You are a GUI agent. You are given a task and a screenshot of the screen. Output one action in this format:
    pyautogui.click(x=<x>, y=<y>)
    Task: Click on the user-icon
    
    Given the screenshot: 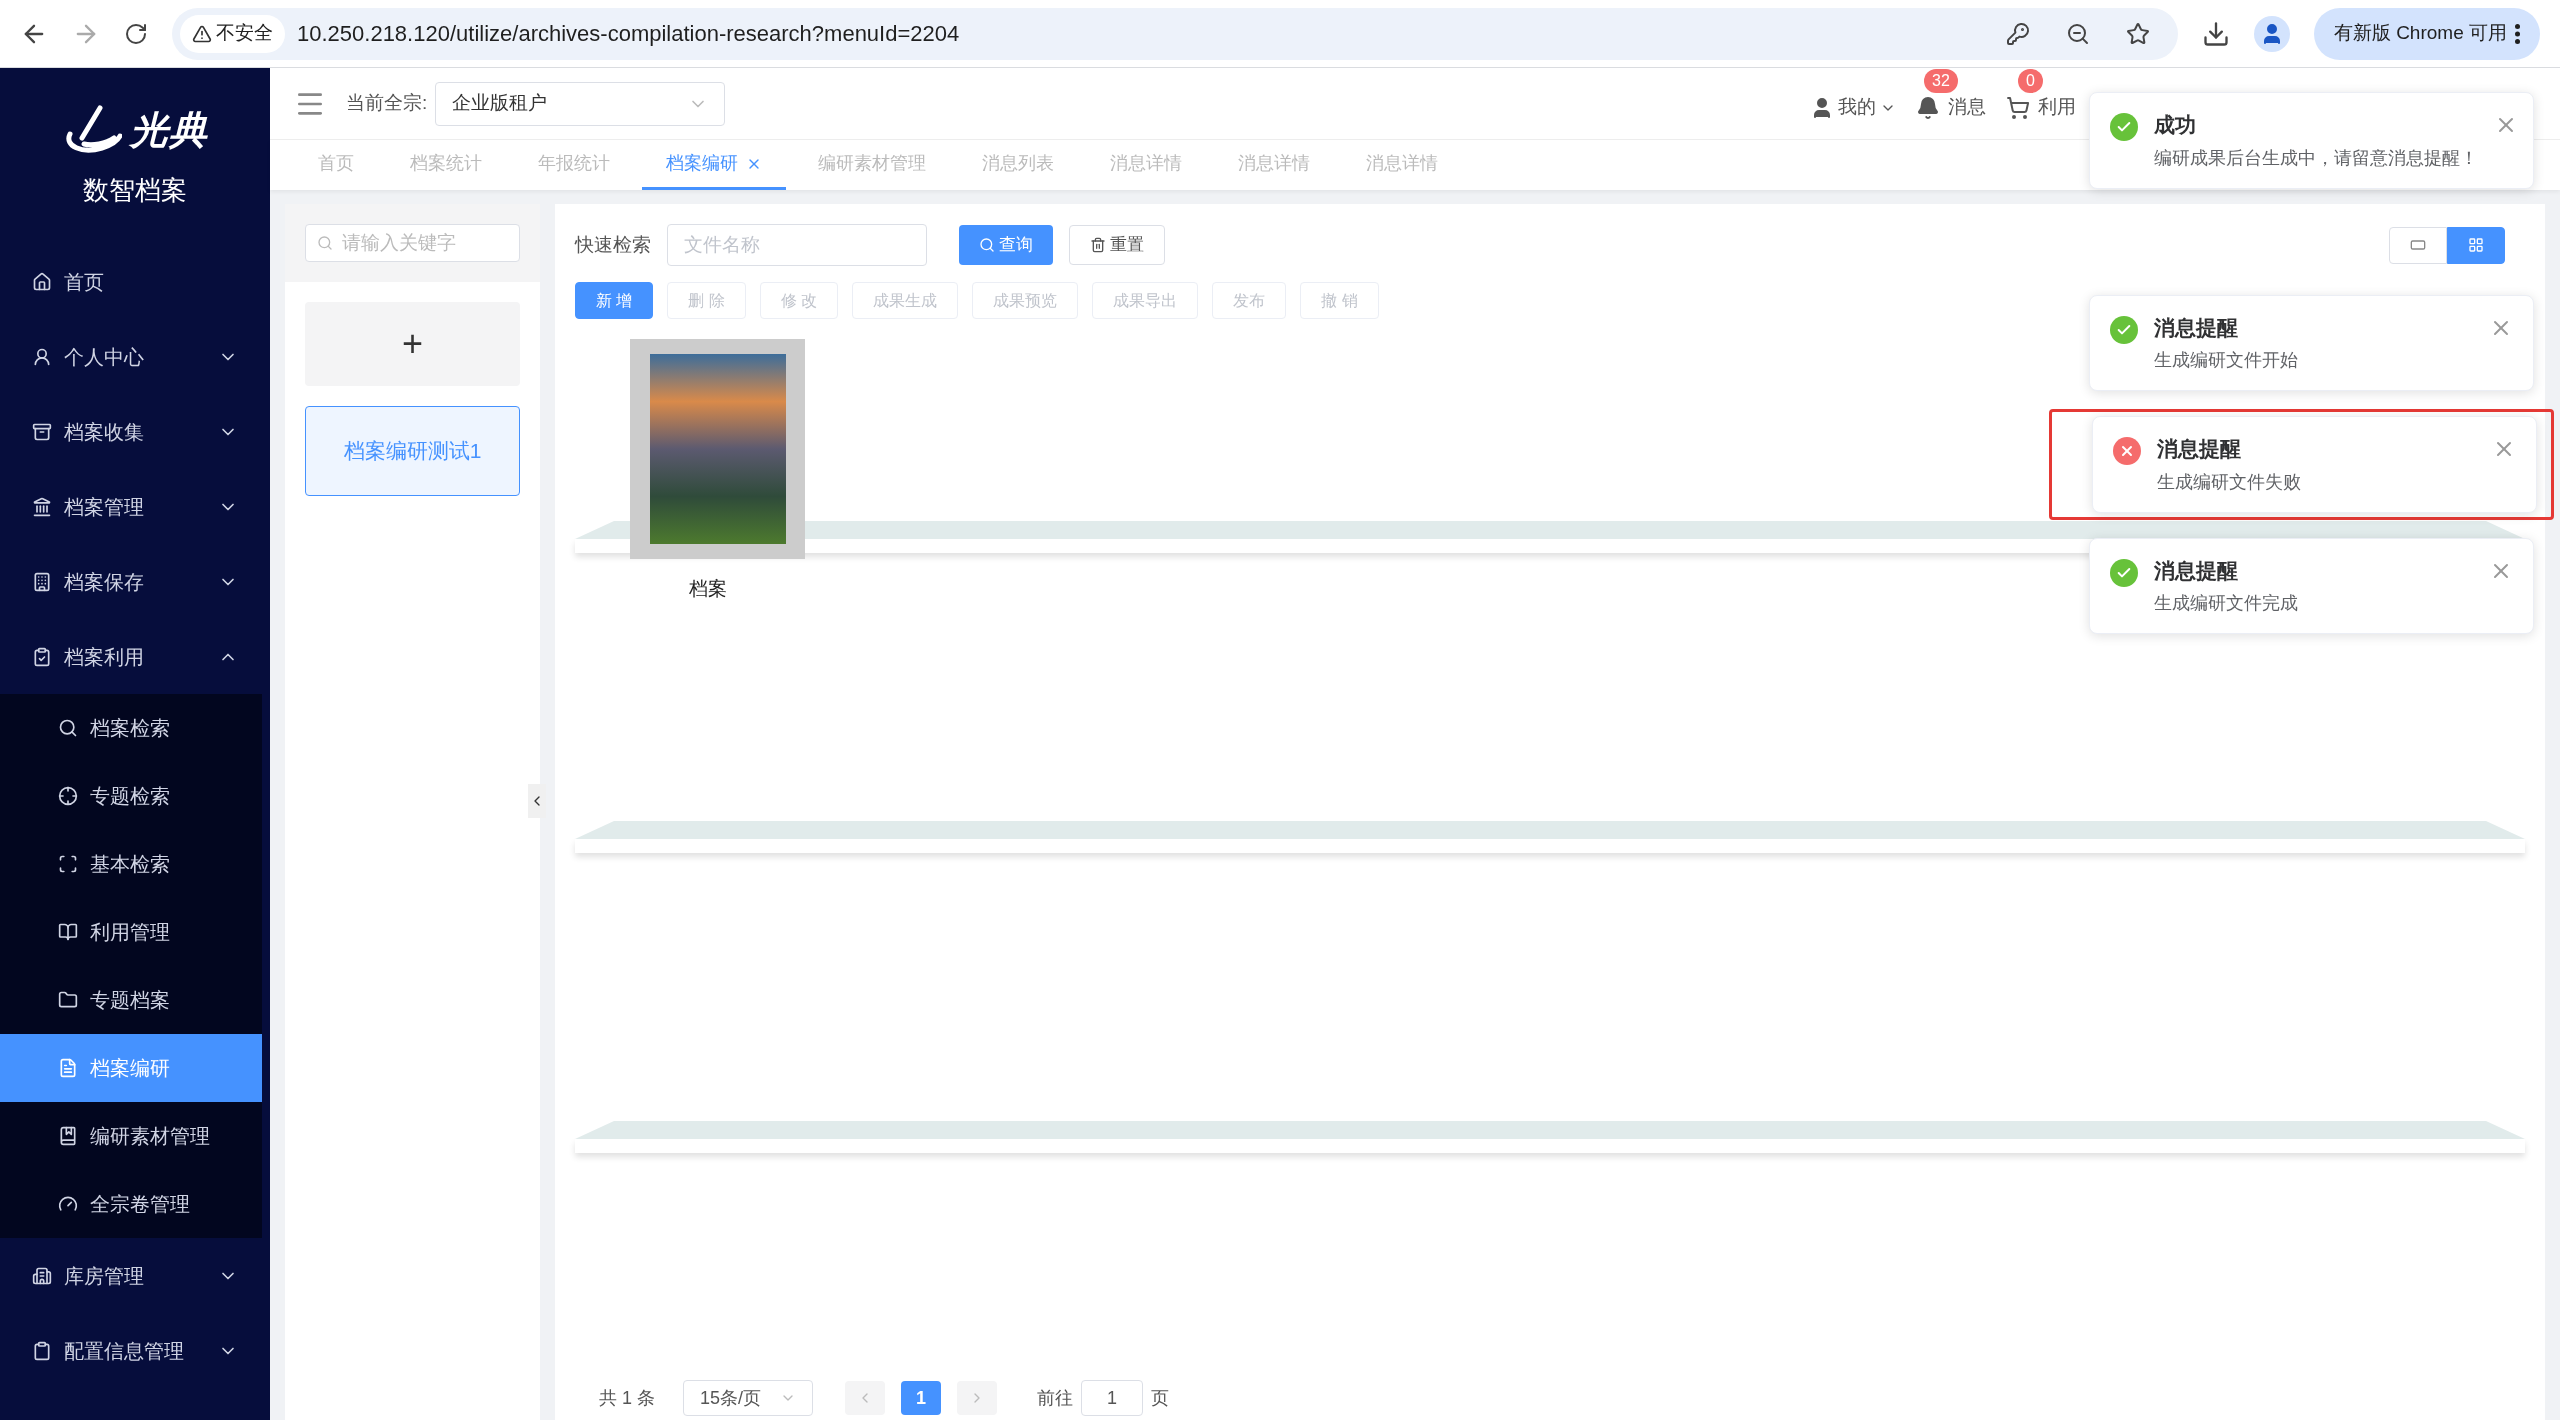 What is the action you would take?
    pyautogui.click(x=42, y=356)
    